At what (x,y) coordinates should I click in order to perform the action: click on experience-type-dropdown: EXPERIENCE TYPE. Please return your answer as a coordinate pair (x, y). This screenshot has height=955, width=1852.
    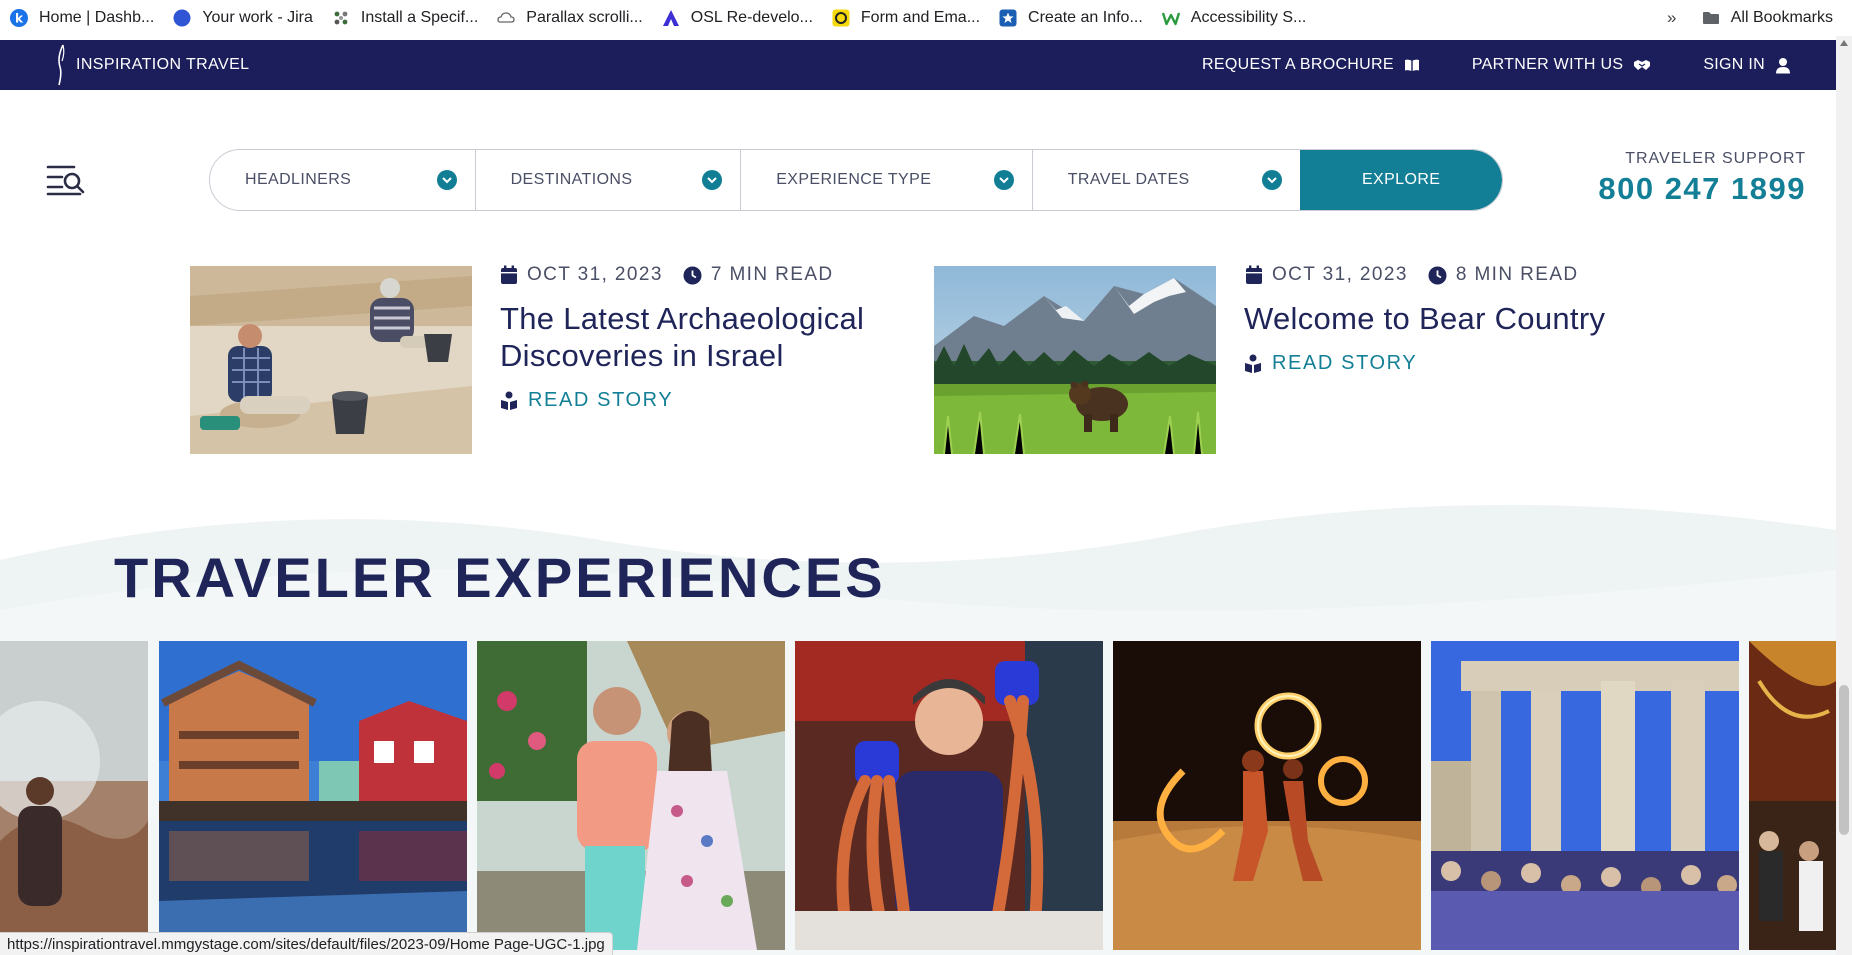
    Looking at the image, I should click on (887, 180).